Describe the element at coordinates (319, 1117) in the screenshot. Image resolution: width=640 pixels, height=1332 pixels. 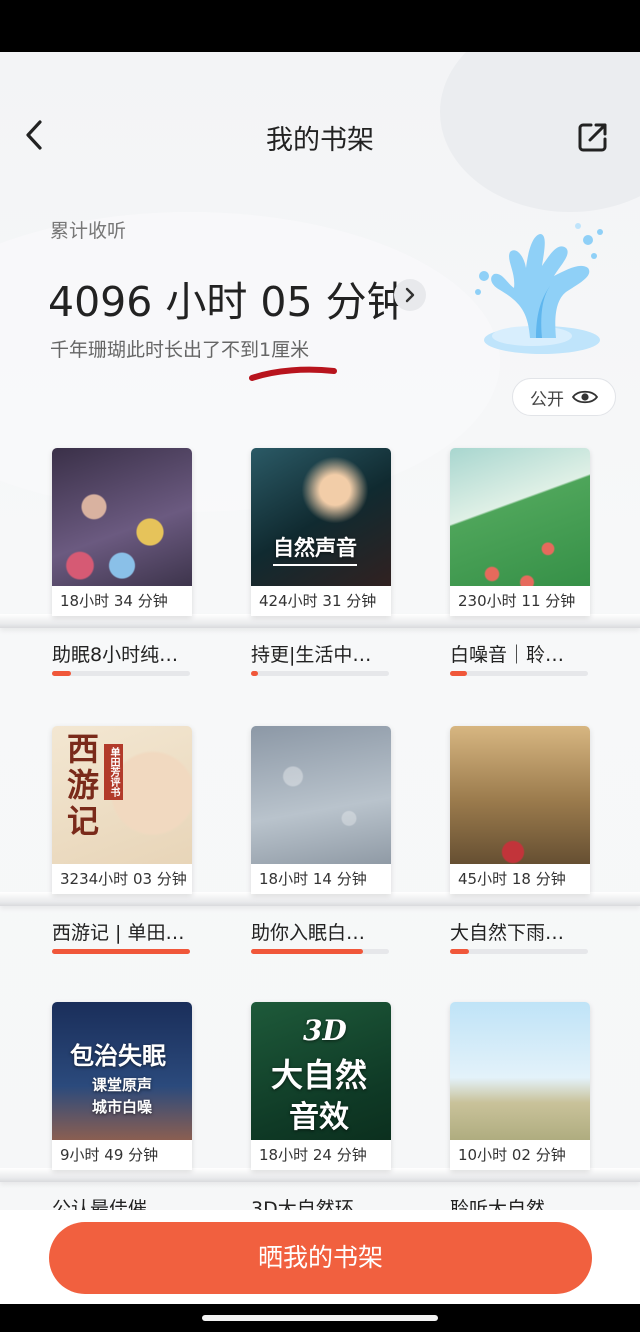
I see `cover-title: 音效` at that location.